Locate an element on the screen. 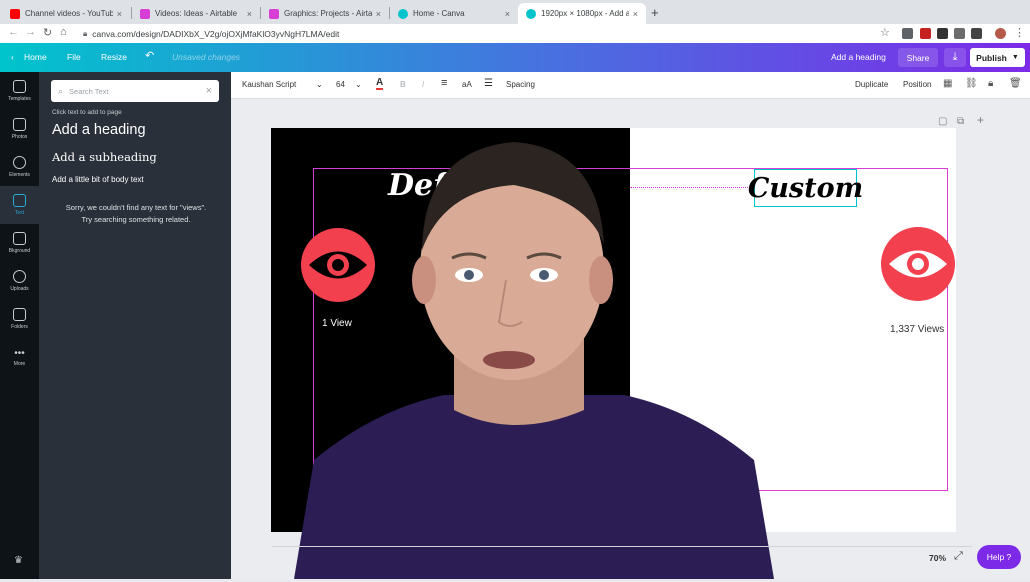 The width and height of the screenshot is (1030, 582). view-count-label: 1,337 Views is located at coordinates (917, 329).